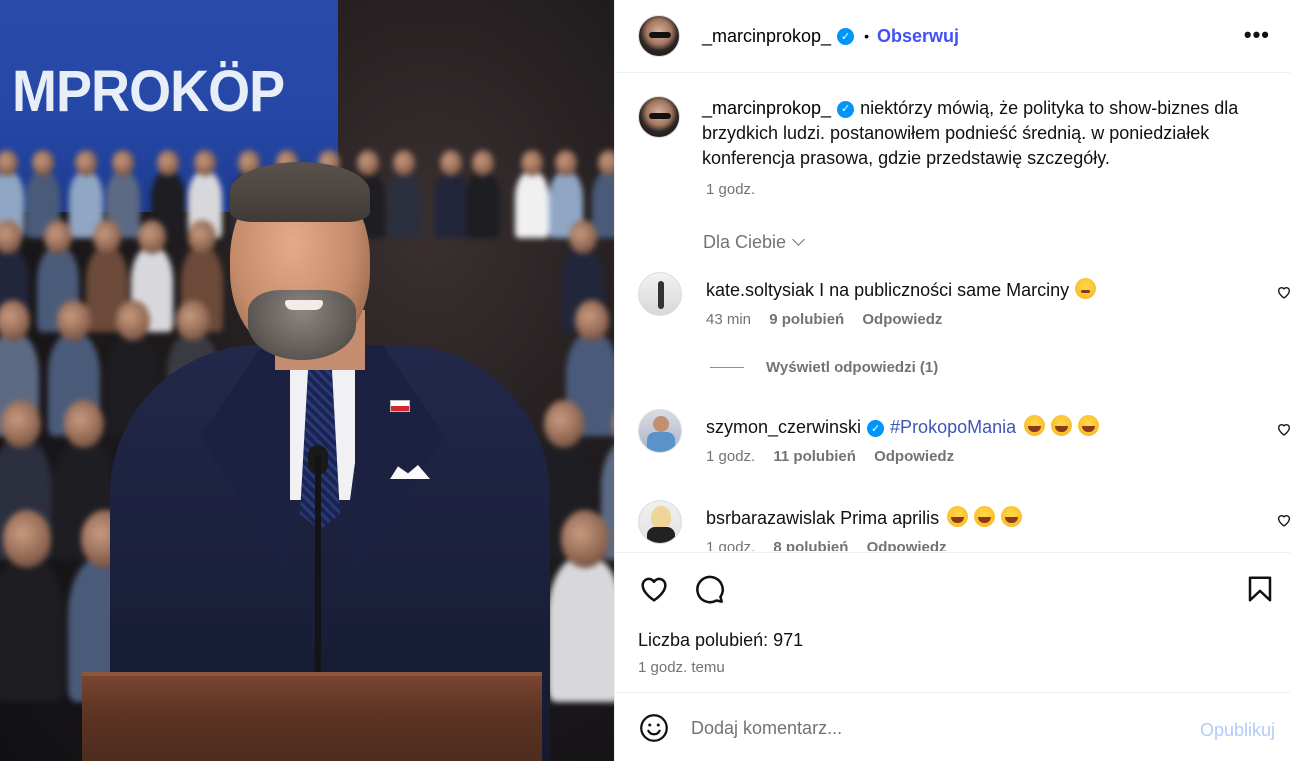 This screenshot has width=1290, height=761. Describe the element at coordinates (814, 456) in the screenshot. I see `comment-likes: 11 polubień` at that location.